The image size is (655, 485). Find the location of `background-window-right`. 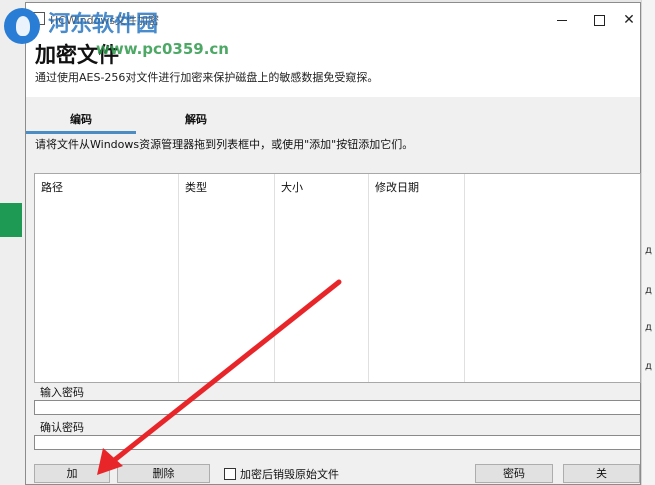

background-window-right is located at coordinates (648, 242).